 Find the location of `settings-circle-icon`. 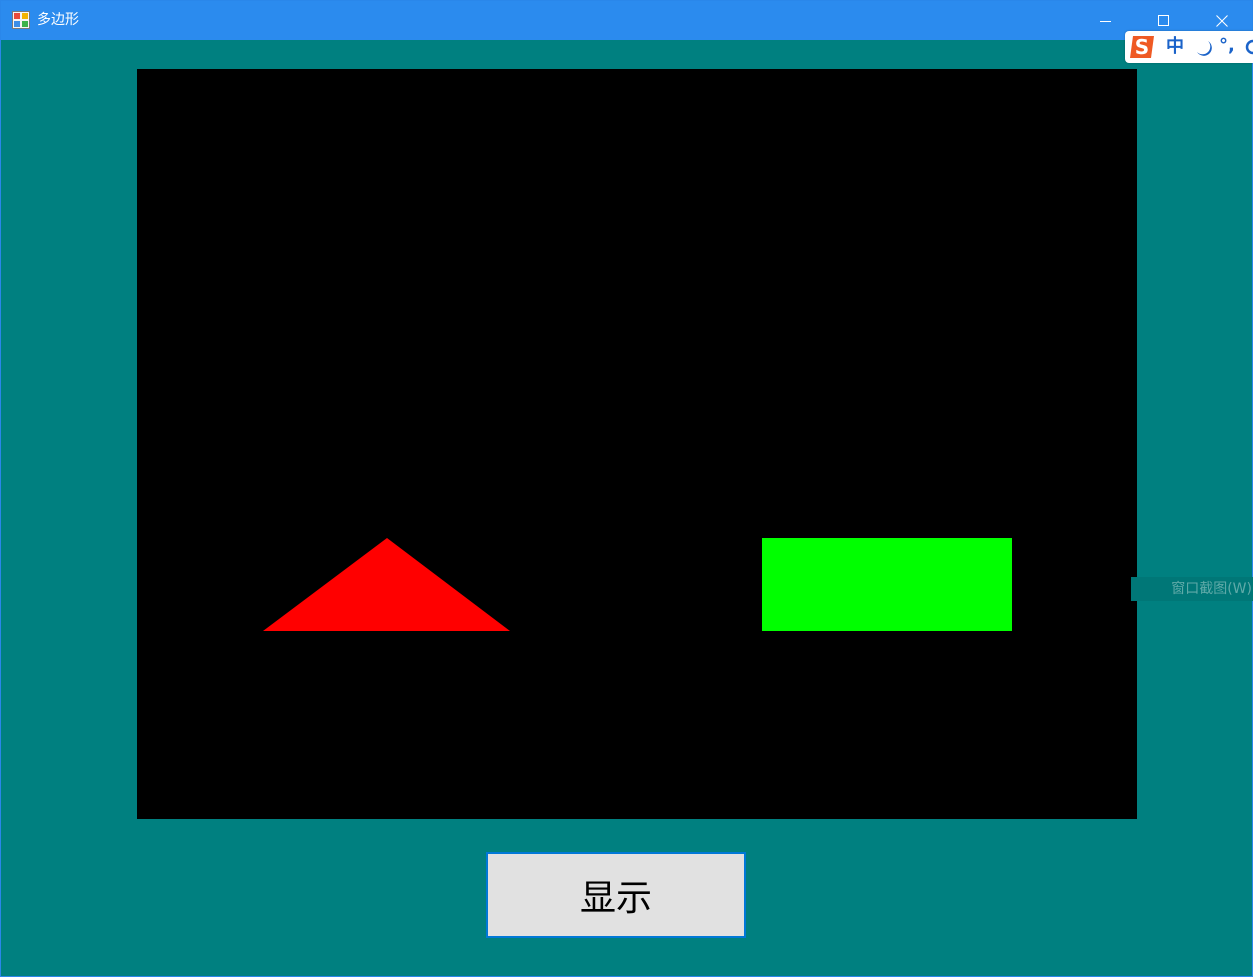

settings-circle-icon is located at coordinates (1249, 47).